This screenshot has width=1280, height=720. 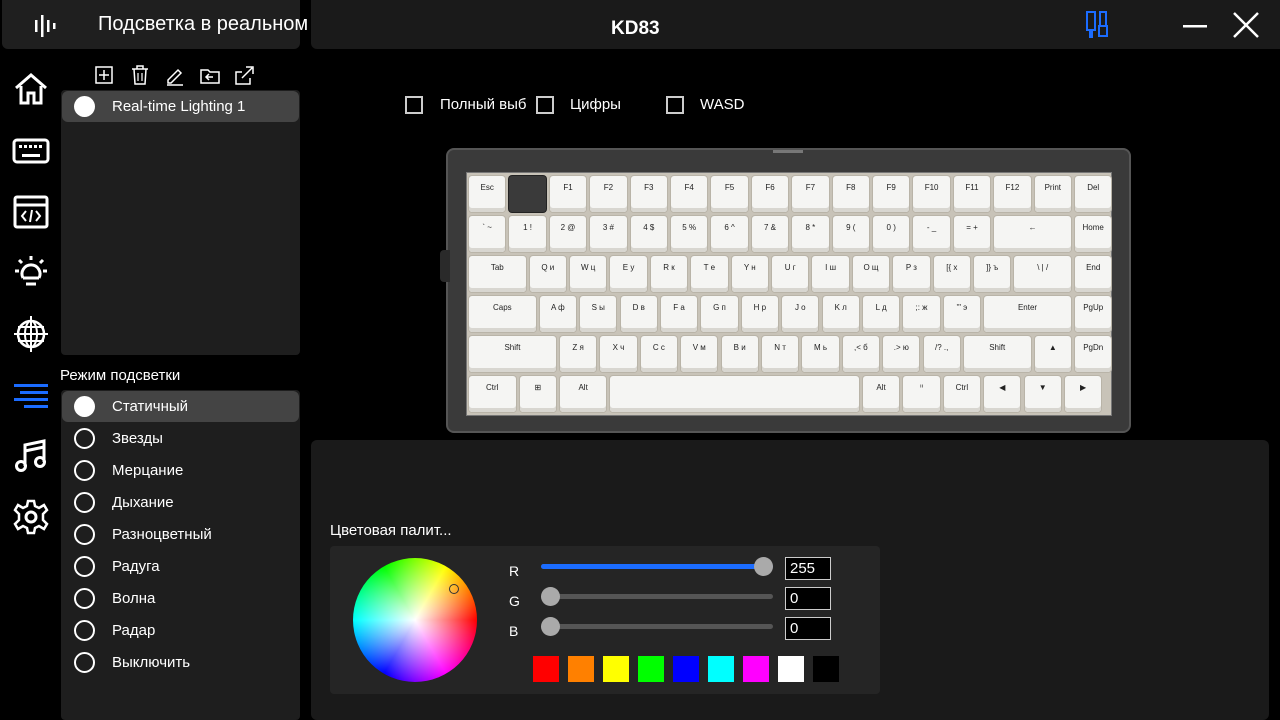 What do you see at coordinates (871, 274) in the screenshot?
I see `key: O щ` at bounding box center [871, 274].